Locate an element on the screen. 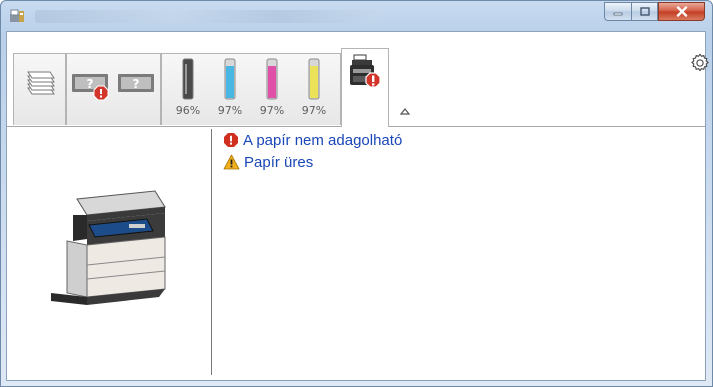 This screenshot has height=387, width=713. toner-black: 96% is located at coordinates (188, 89).